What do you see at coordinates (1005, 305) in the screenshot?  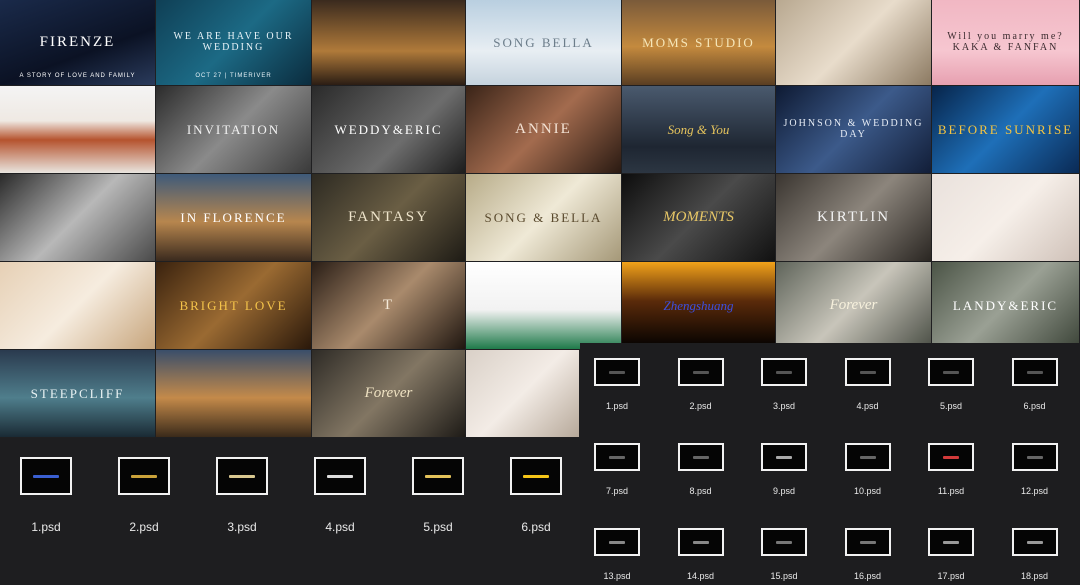 I see `template-title: LANDY&ERIC` at bounding box center [1005, 305].